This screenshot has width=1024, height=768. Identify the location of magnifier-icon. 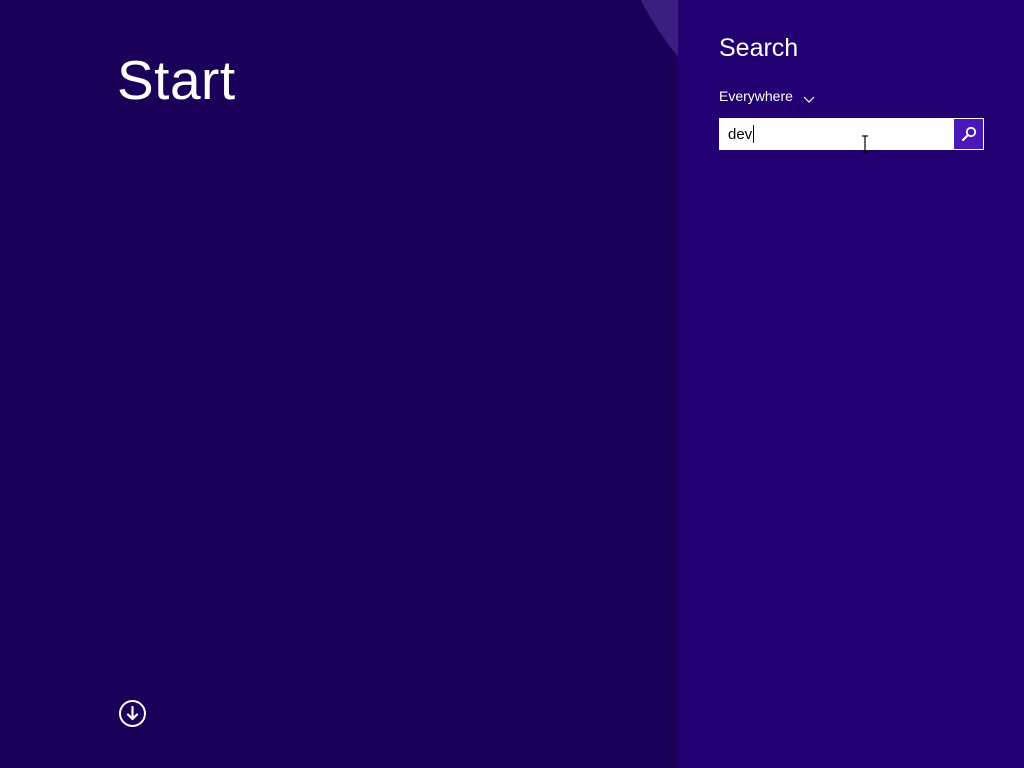
(969, 134).